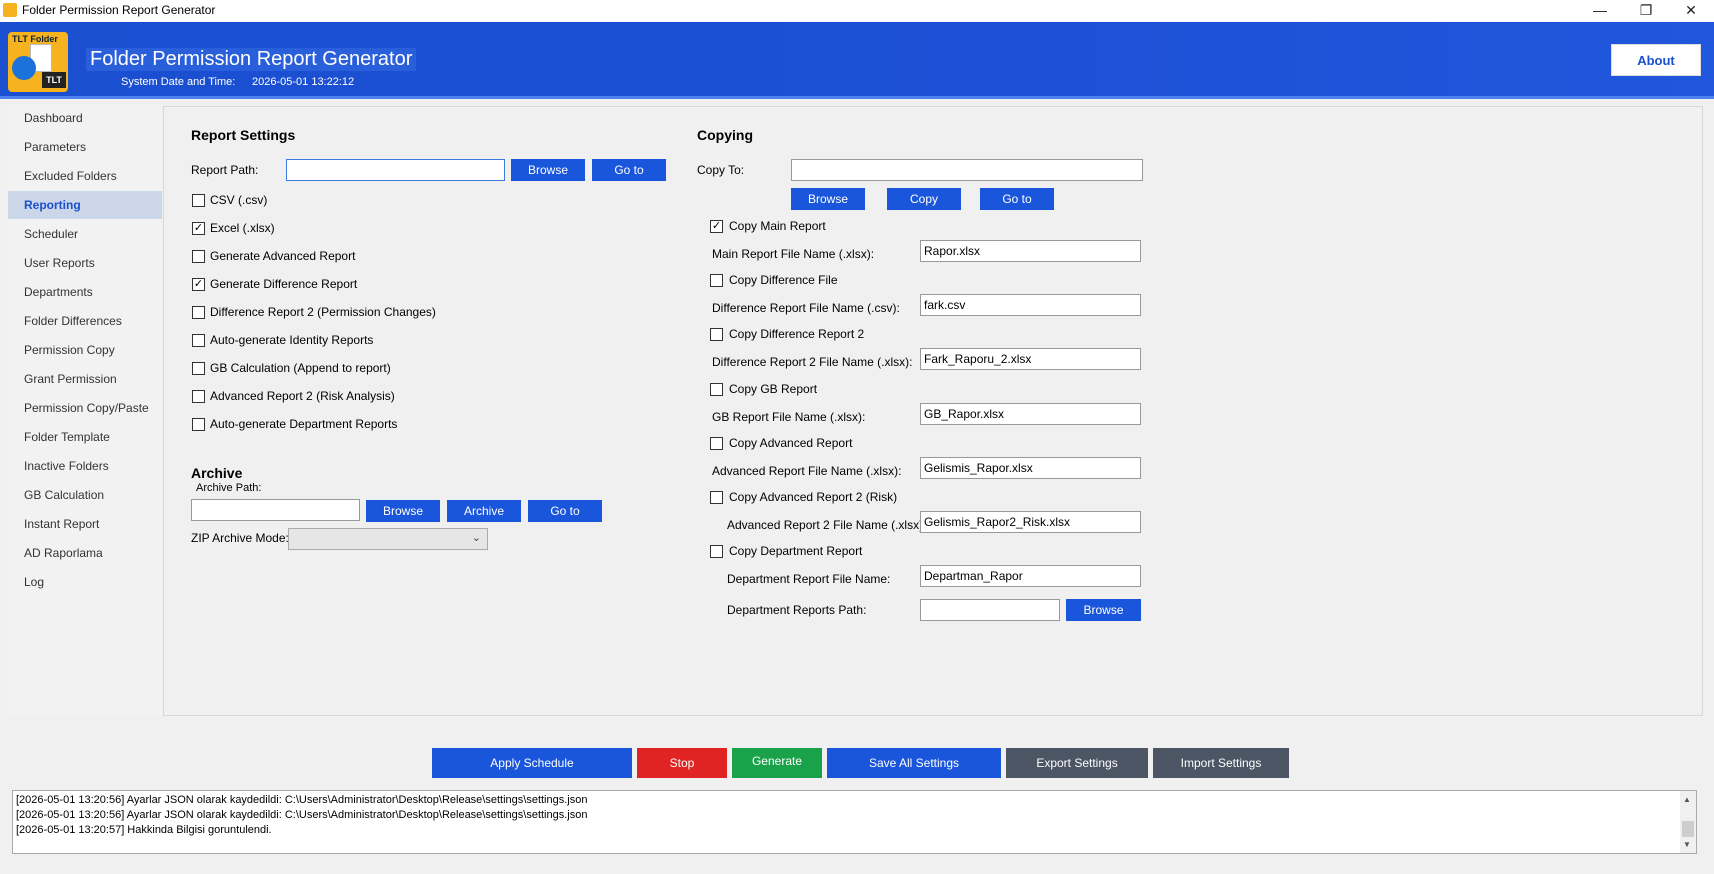 This screenshot has width=1714, height=874. I want to click on report-path-input, so click(395, 170).